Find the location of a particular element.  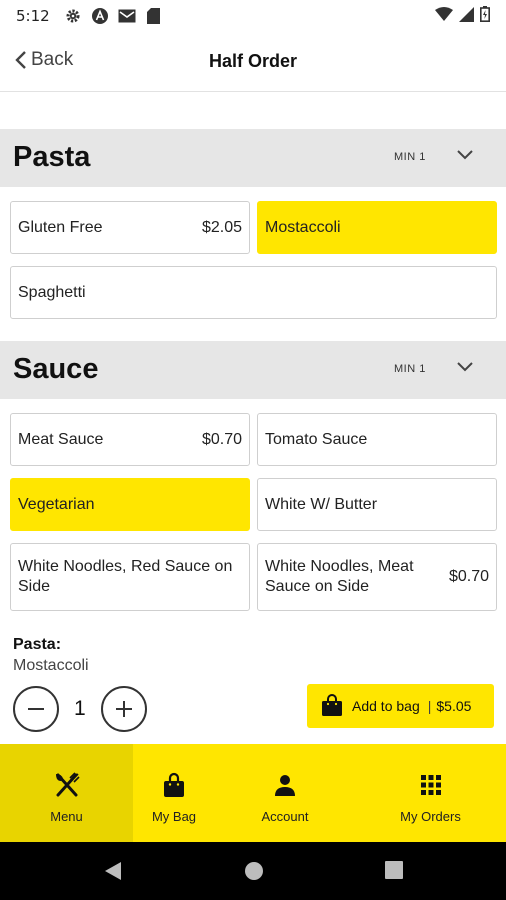

option-label: Vegetarian is located at coordinates (56, 504).